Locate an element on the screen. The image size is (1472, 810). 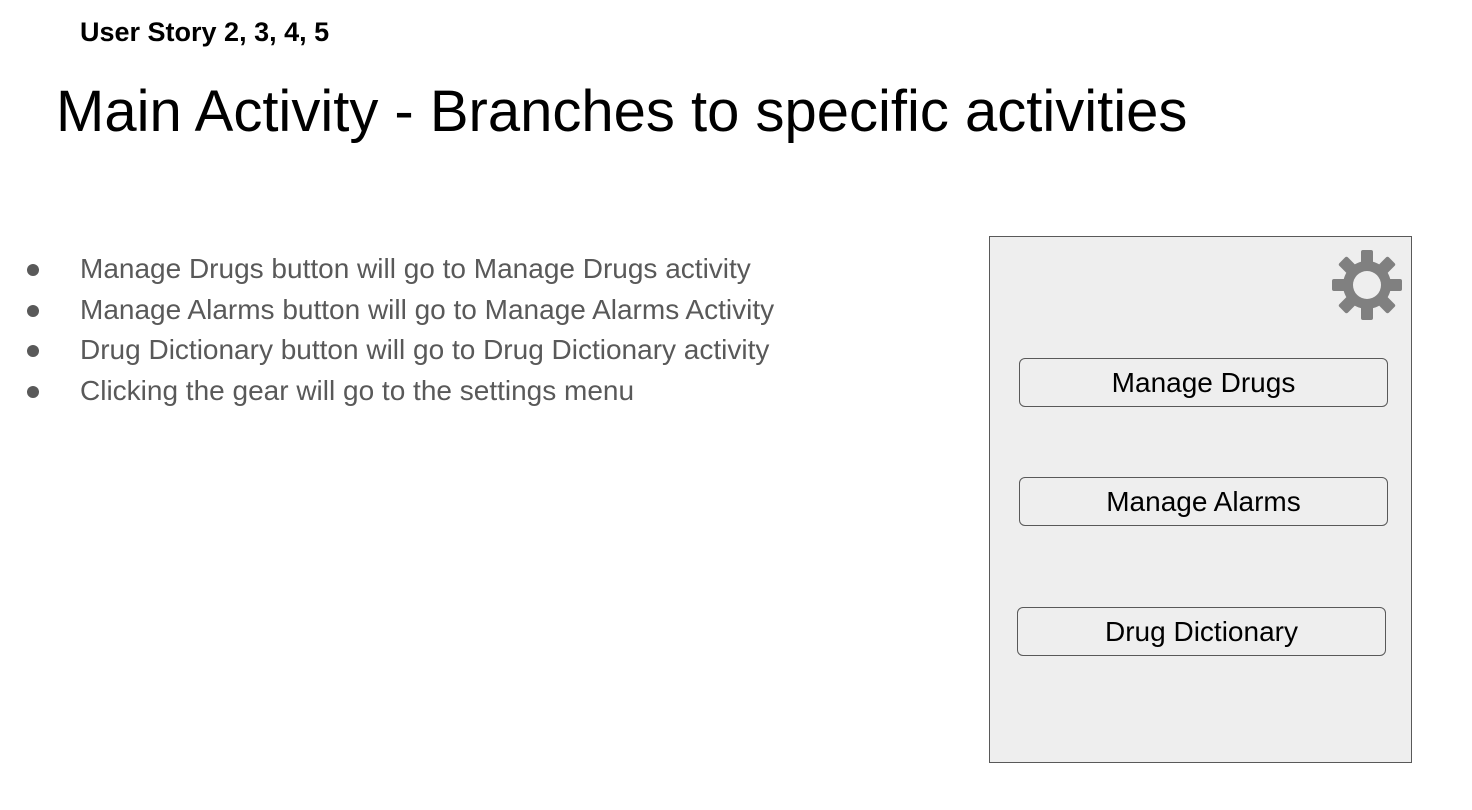
drug-dictionary-button: Drug Dictionary is located at coordinates (1201, 631).